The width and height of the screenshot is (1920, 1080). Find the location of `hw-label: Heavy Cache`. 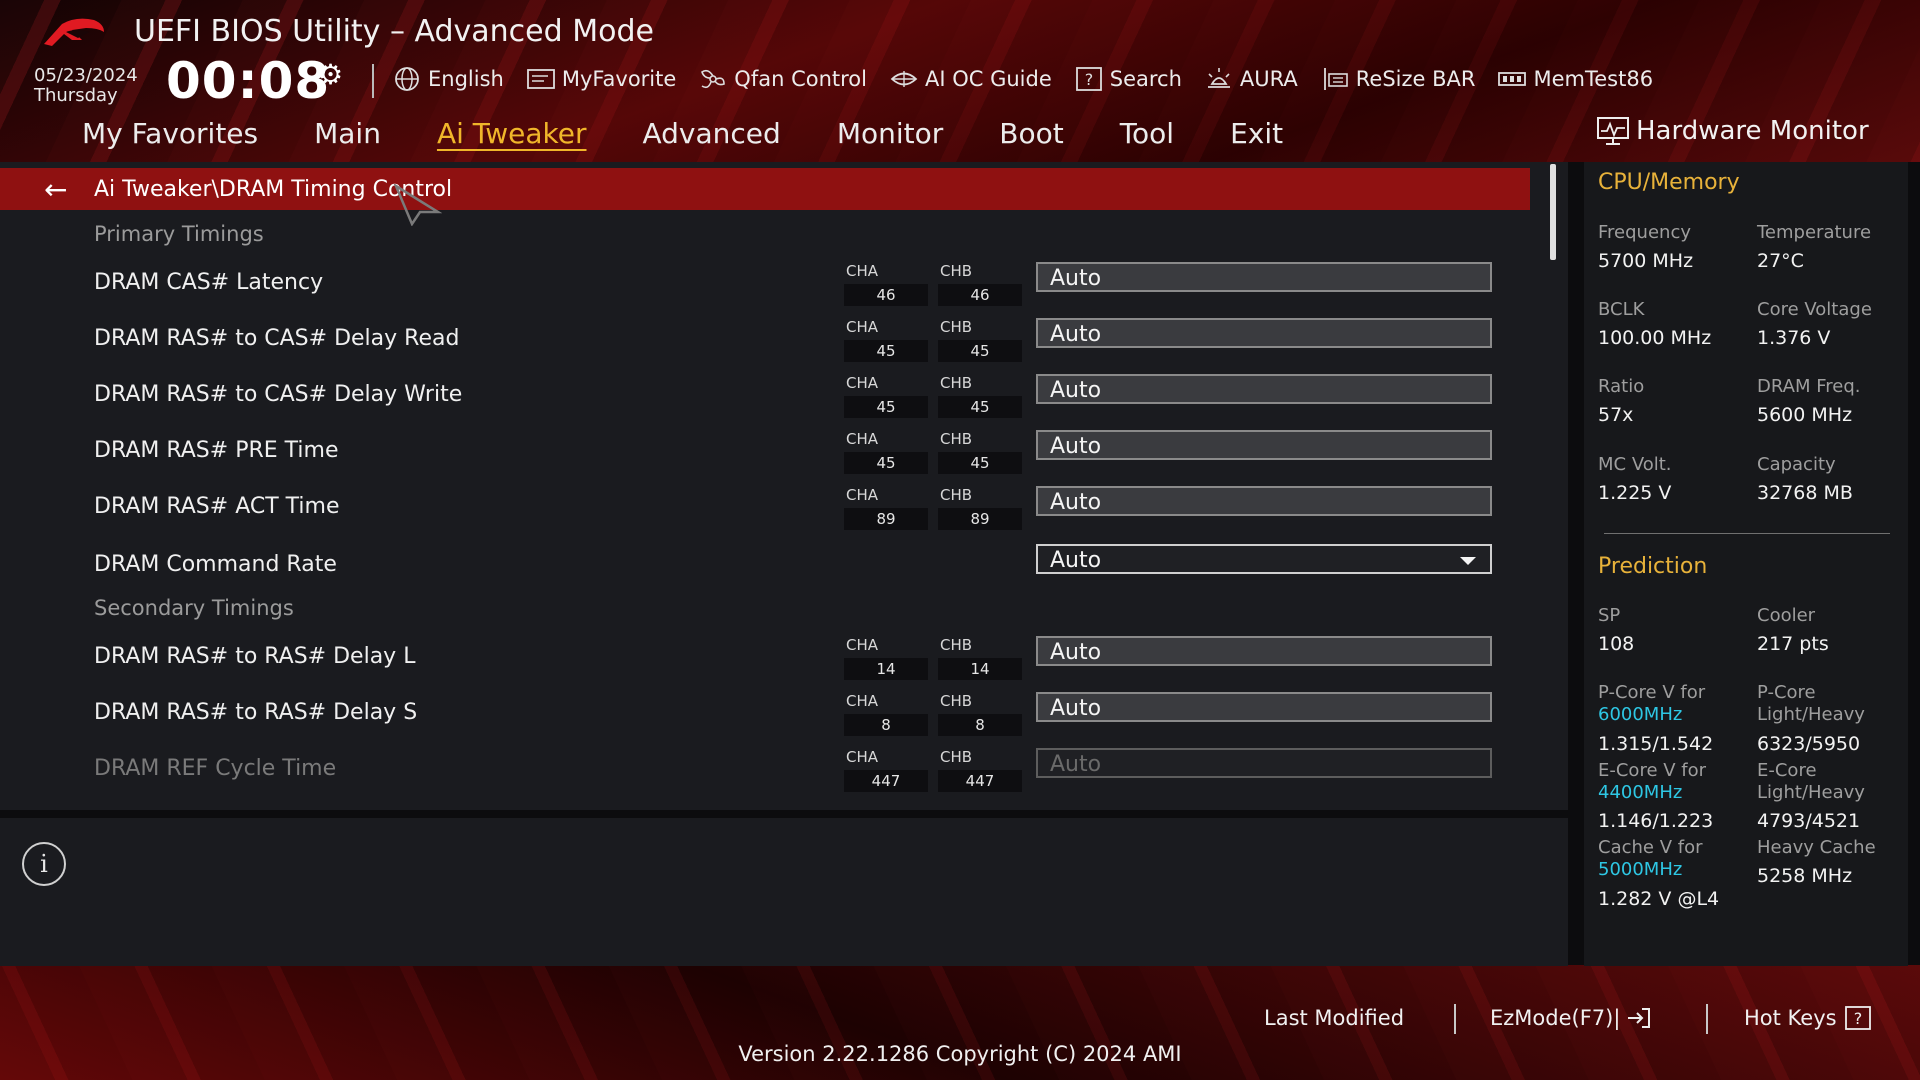

hw-label: Heavy Cache is located at coordinates (1816, 847).